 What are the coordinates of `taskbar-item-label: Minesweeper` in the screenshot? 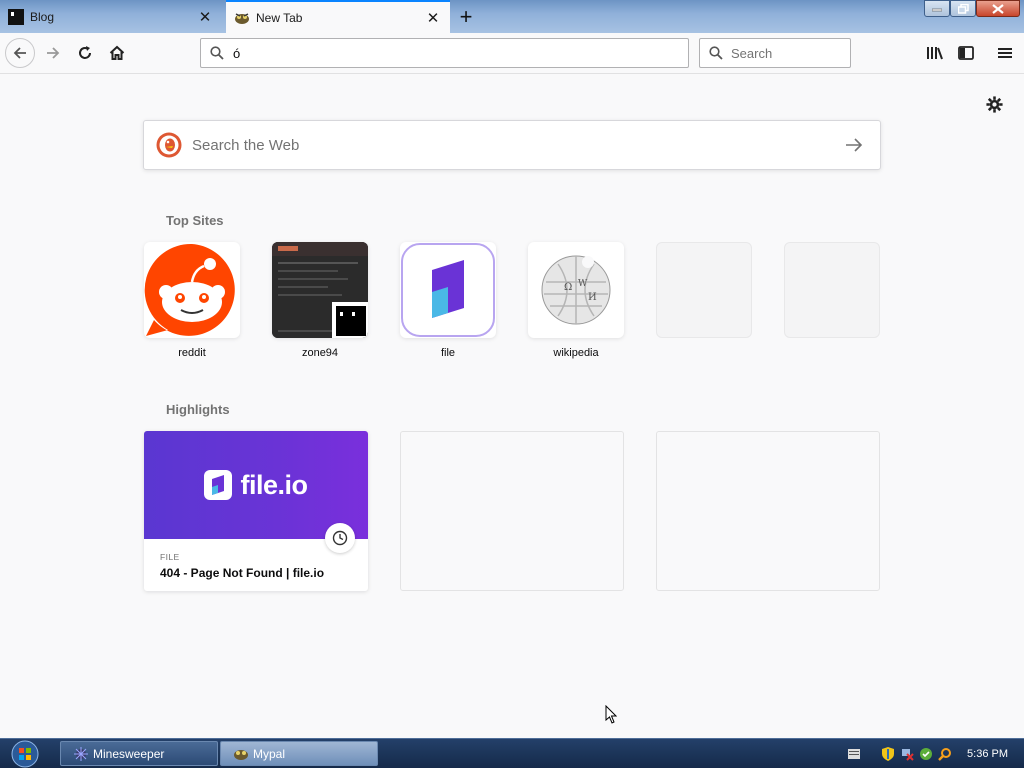 It's located at (129, 753).